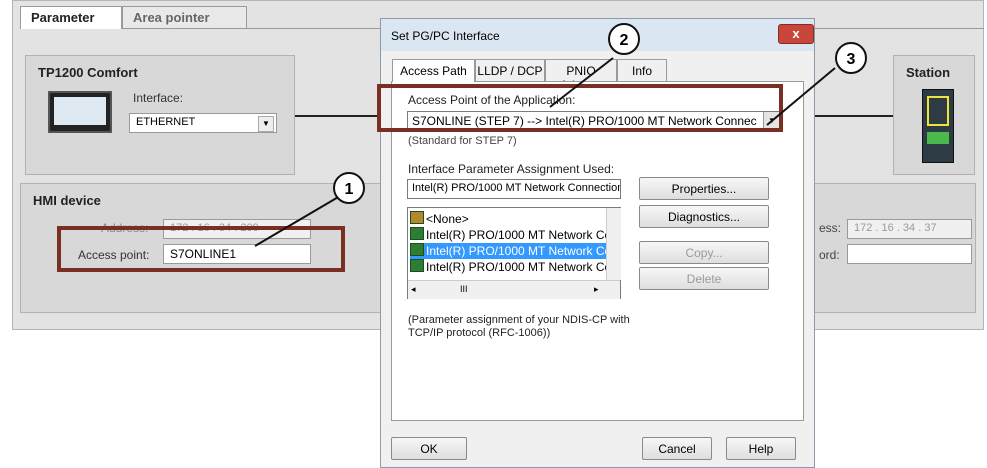 This screenshot has width=987, height=468. What do you see at coordinates (349, 188) in the screenshot?
I see `callout-1: 1` at bounding box center [349, 188].